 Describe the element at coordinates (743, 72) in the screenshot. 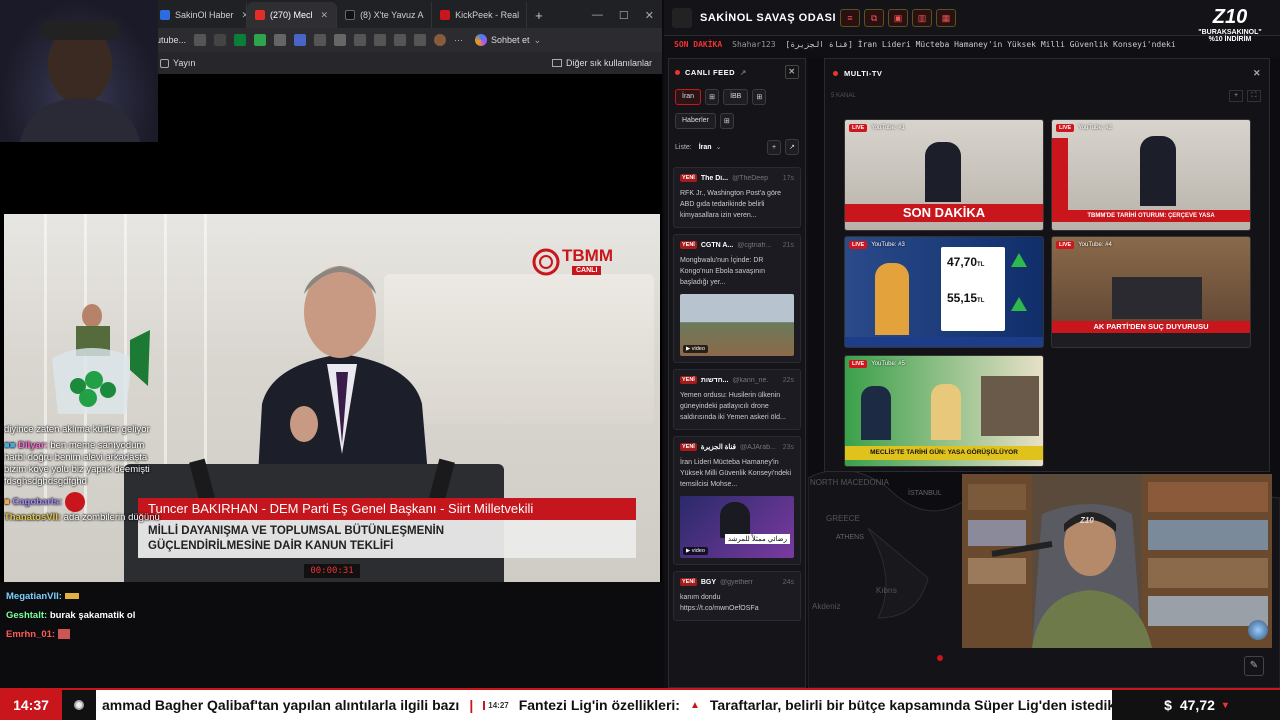

I see `popout-icon: ↗` at that location.